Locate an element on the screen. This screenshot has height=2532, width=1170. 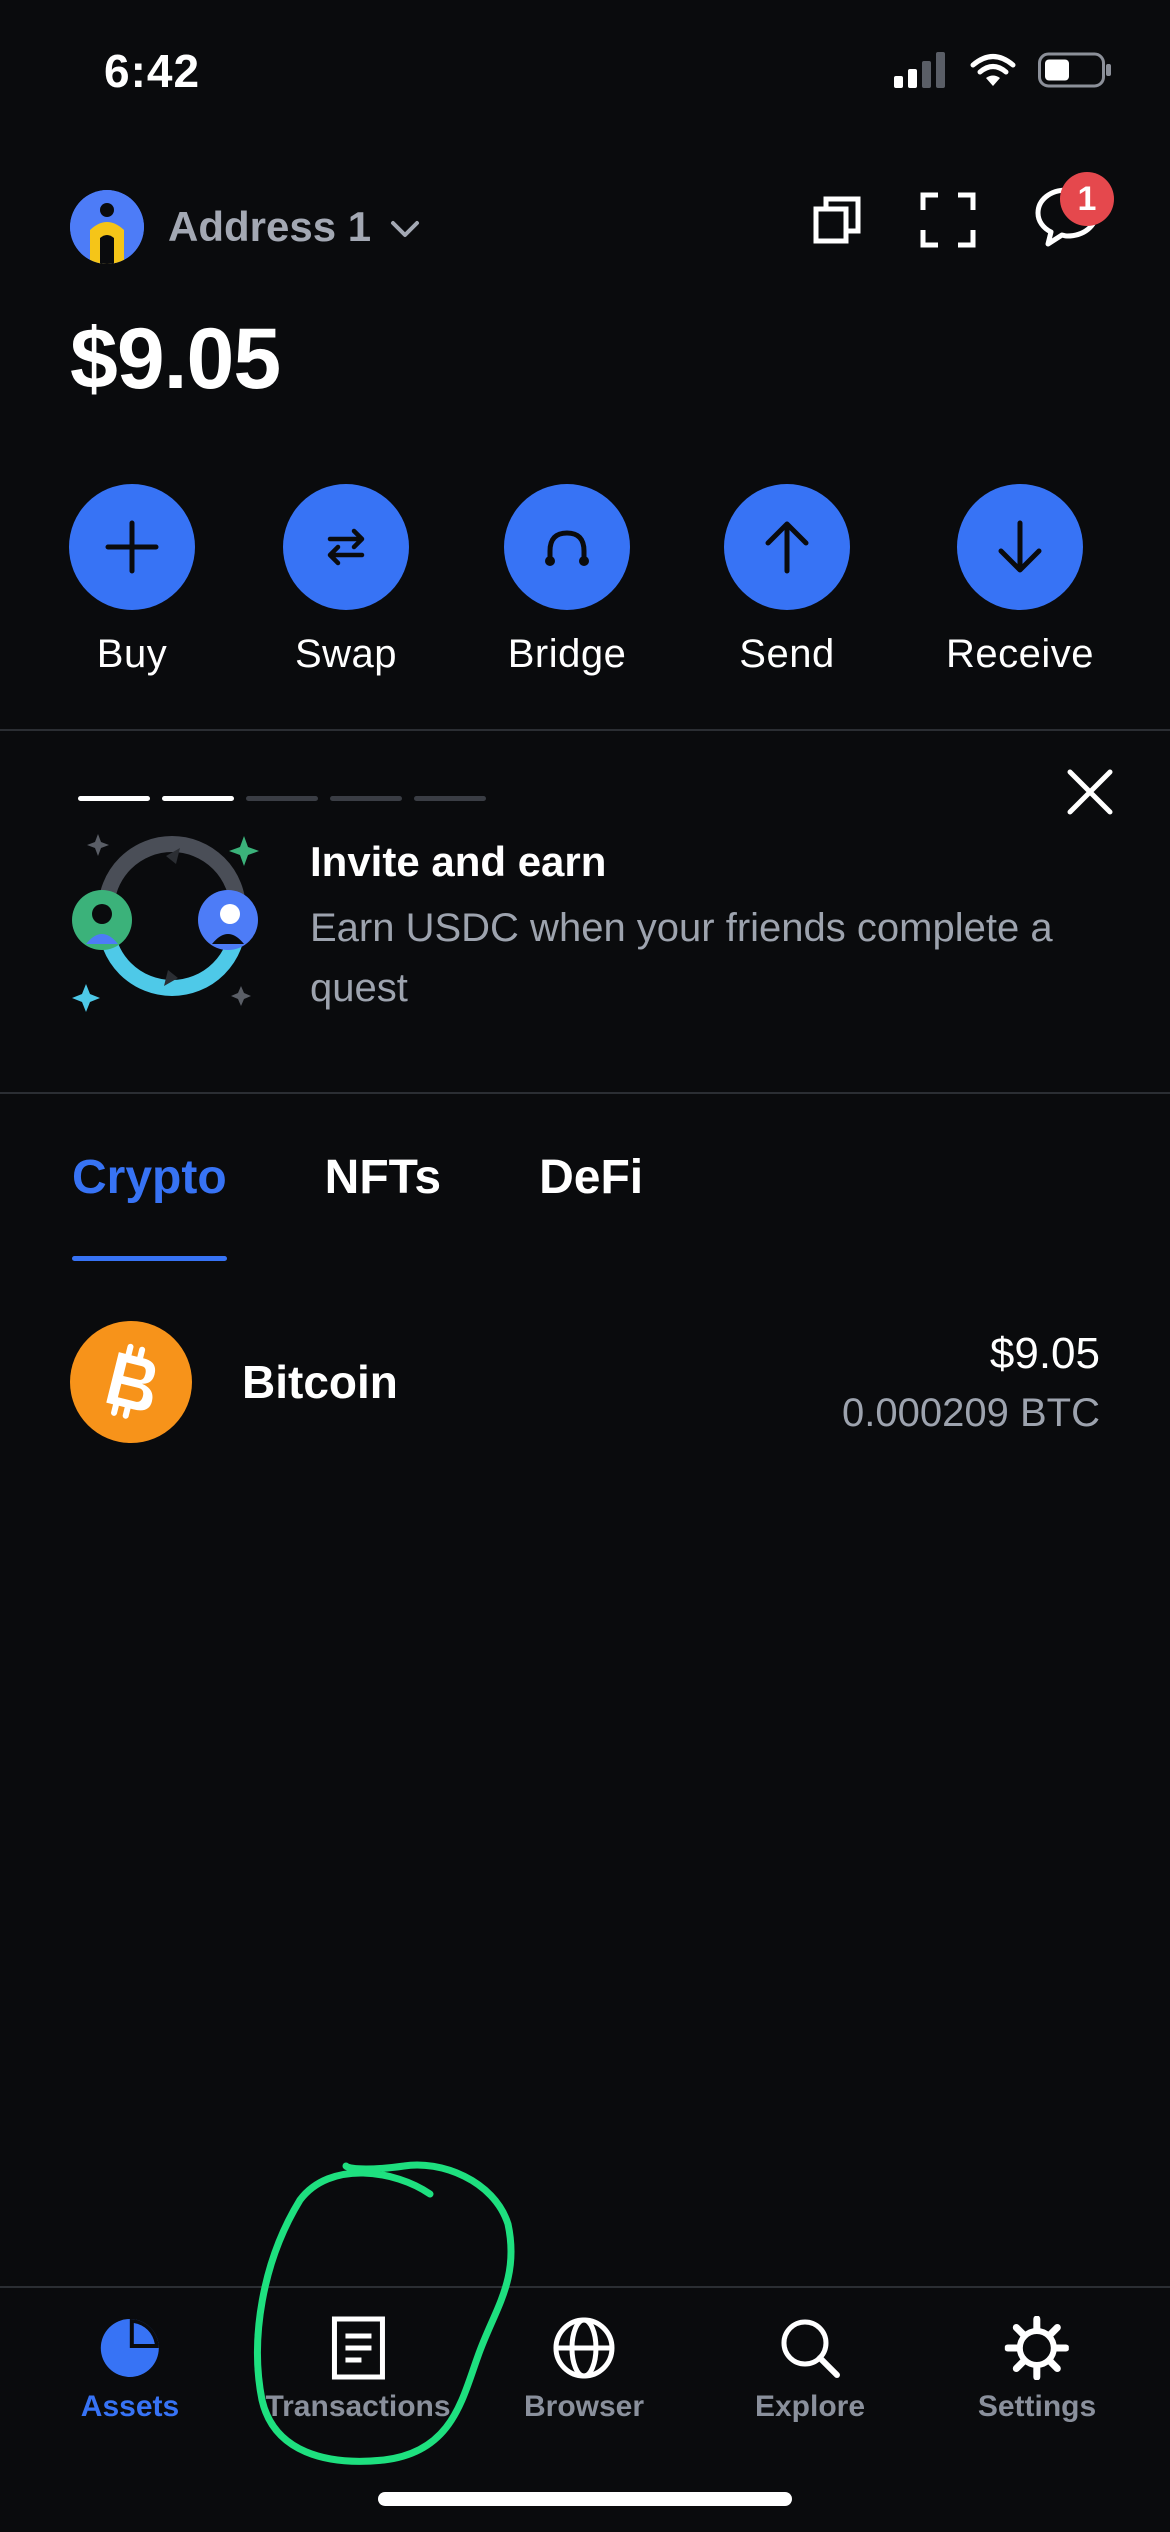
chat-button: 1 is located at coordinates (1074, 212).